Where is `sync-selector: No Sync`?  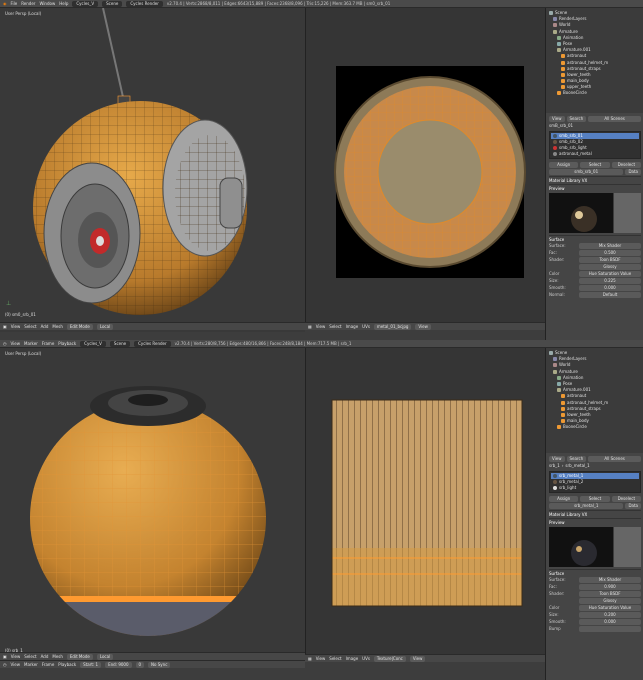
sync-selector: No Sync is located at coordinates (159, 664).